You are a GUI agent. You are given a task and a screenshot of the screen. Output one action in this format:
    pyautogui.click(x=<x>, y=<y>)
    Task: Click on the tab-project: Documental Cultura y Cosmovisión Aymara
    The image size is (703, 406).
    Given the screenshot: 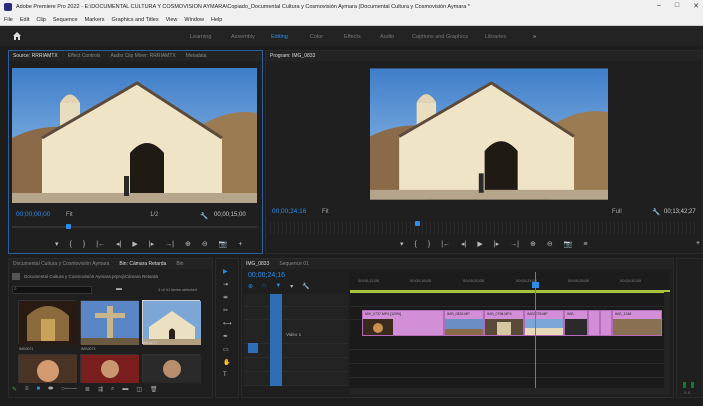 What is the action you would take?
    pyautogui.click(x=61, y=264)
    